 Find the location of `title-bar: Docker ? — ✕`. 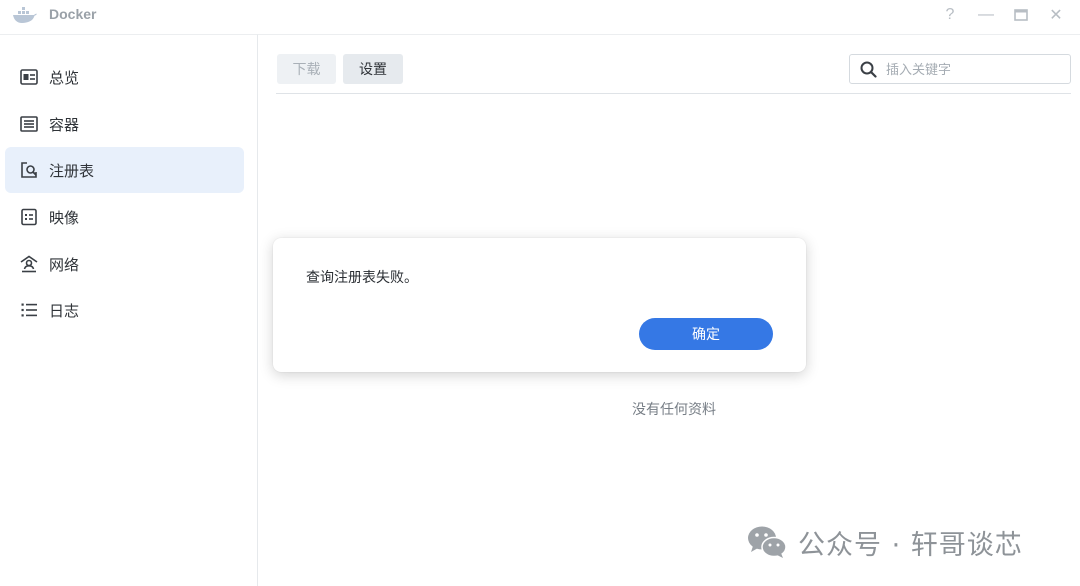

title-bar: Docker ? — ✕ is located at coordinates (540, 17).